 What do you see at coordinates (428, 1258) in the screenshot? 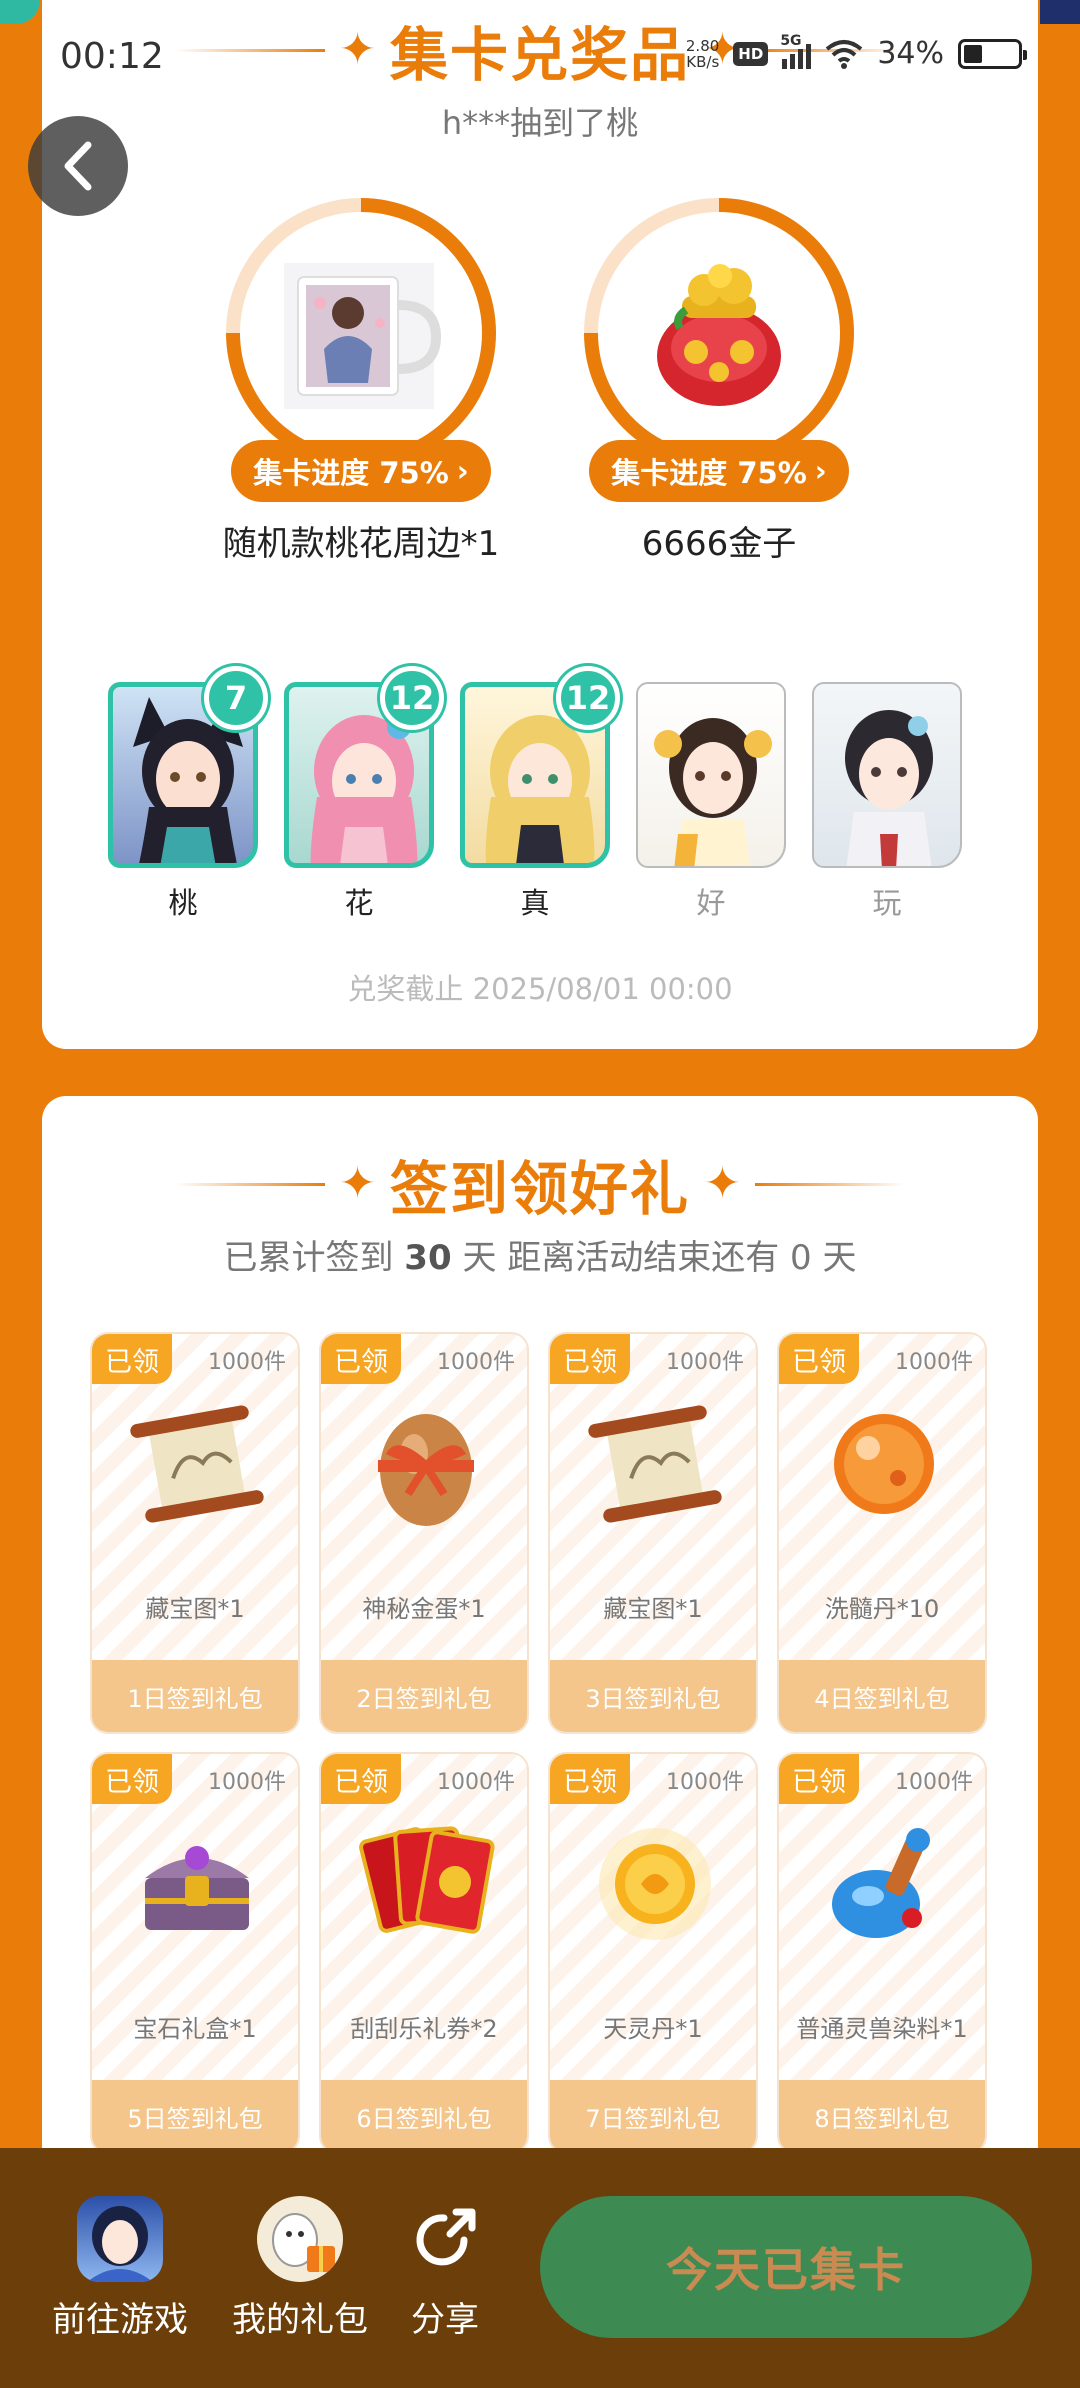
I see `signin-days: 30` at bounding box center [428, 1258].